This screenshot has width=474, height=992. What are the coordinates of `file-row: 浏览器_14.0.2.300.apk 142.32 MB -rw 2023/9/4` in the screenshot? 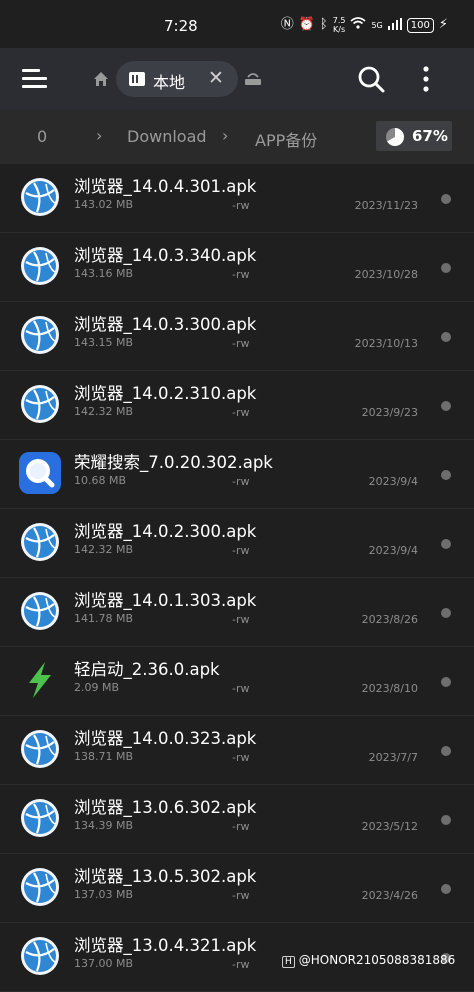 It's located at (237, 543).